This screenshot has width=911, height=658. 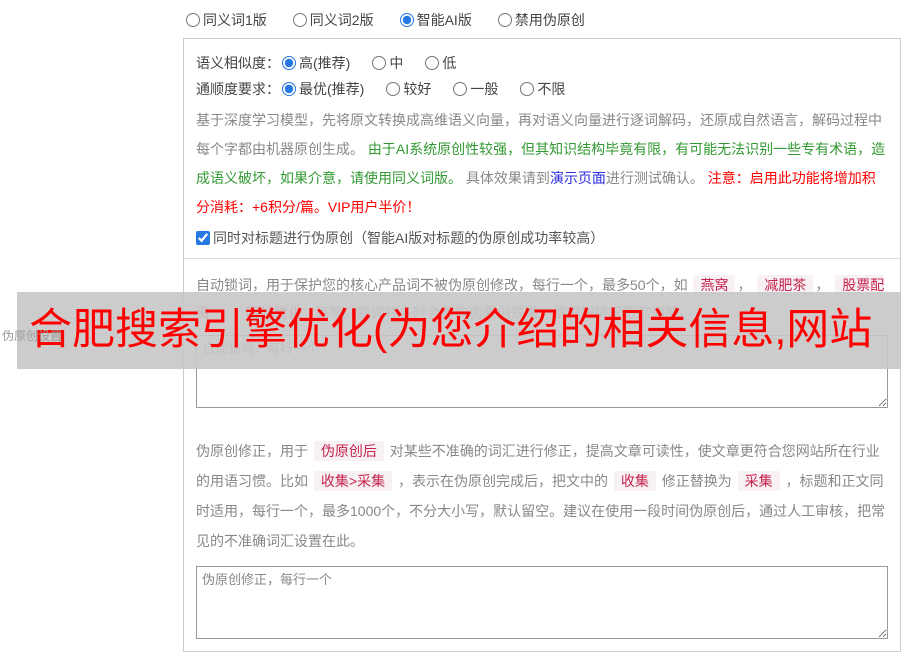 I want to click on version-label-synonym2: 同义词2版, so click(x=341, y=20).